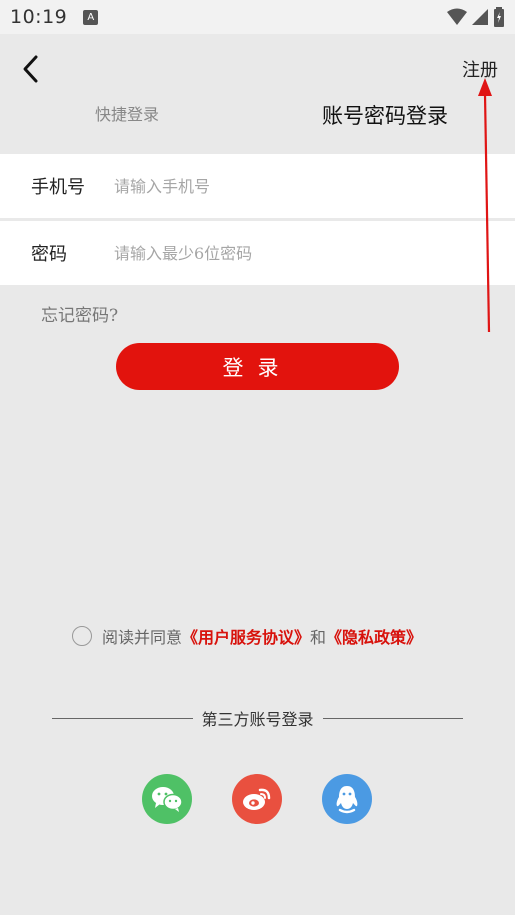 Image resolution: width=515 pixels, height=915 pixels. I want to click on tab-quick-login: 快捷登录, so click(127, 113).